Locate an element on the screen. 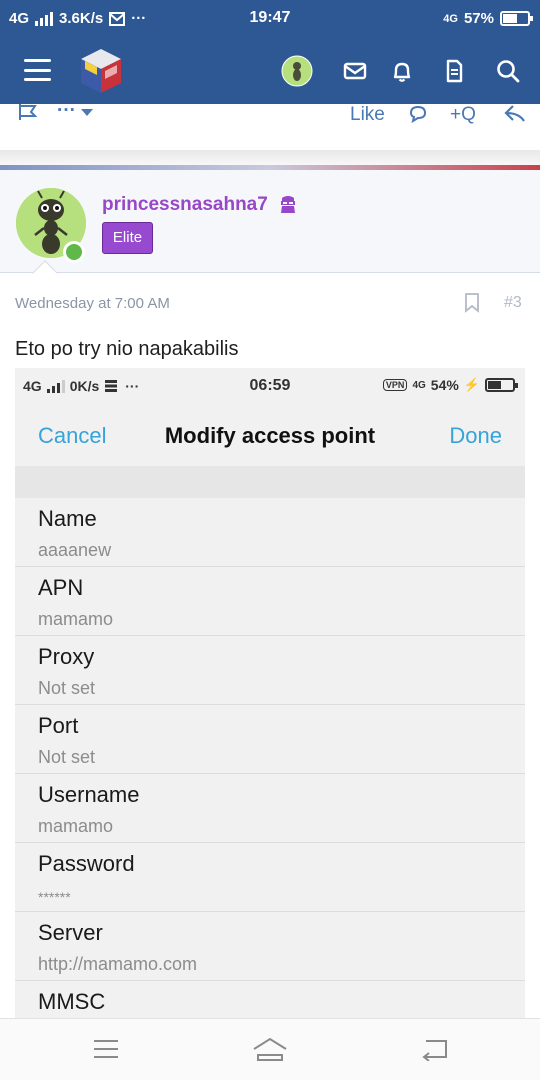 This screenshot has height=1080, width=540. field-label: Password is located at coordinates (86, 863).